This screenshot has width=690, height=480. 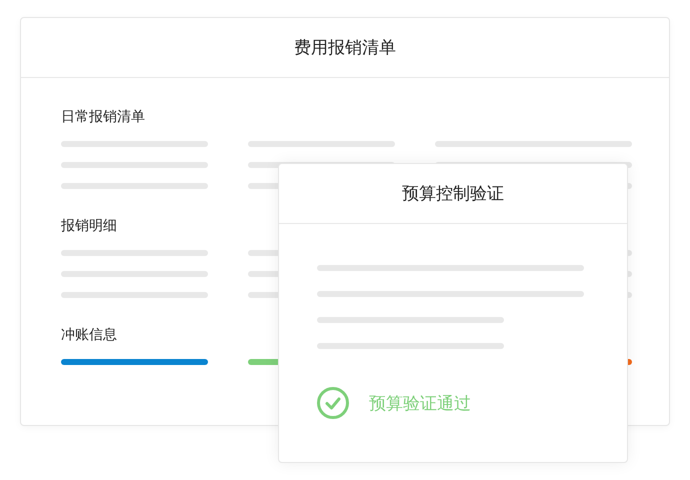 I want to click on section-title: 冲账信息, so click(x=89, y=335).